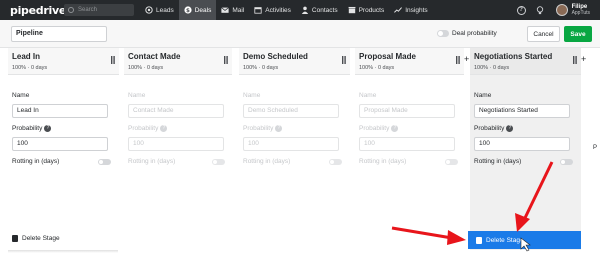  What do you see at coordinates (428, 235) in the screenshot?
I see `arrow-from-left-icon` at bounding box center [428, 235].